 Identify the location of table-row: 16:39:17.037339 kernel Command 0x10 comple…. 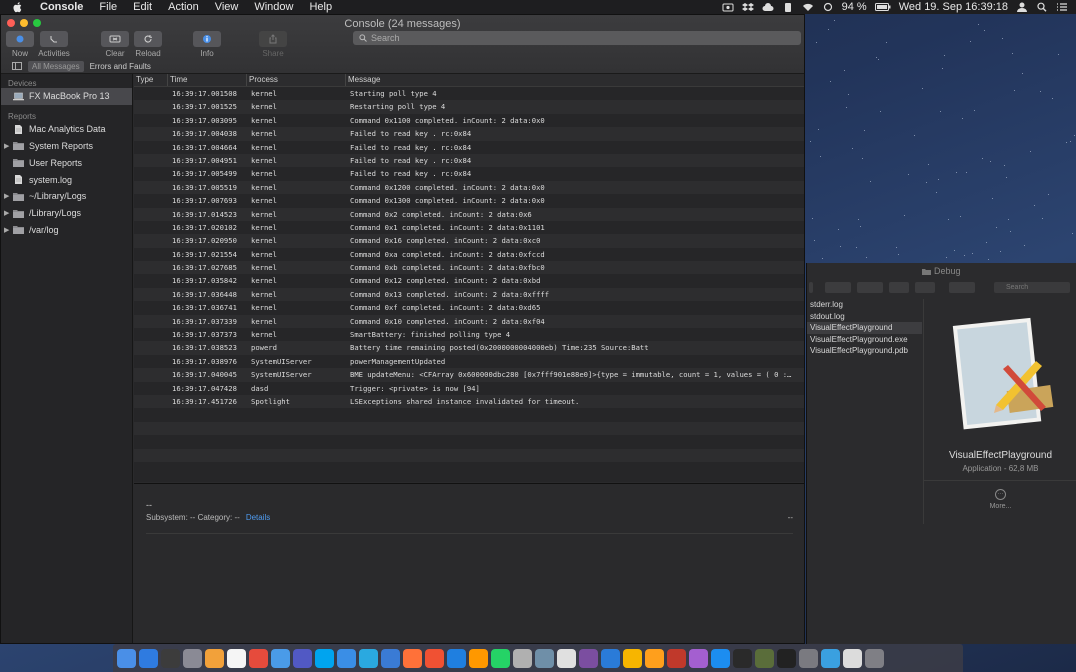
(469, 321).